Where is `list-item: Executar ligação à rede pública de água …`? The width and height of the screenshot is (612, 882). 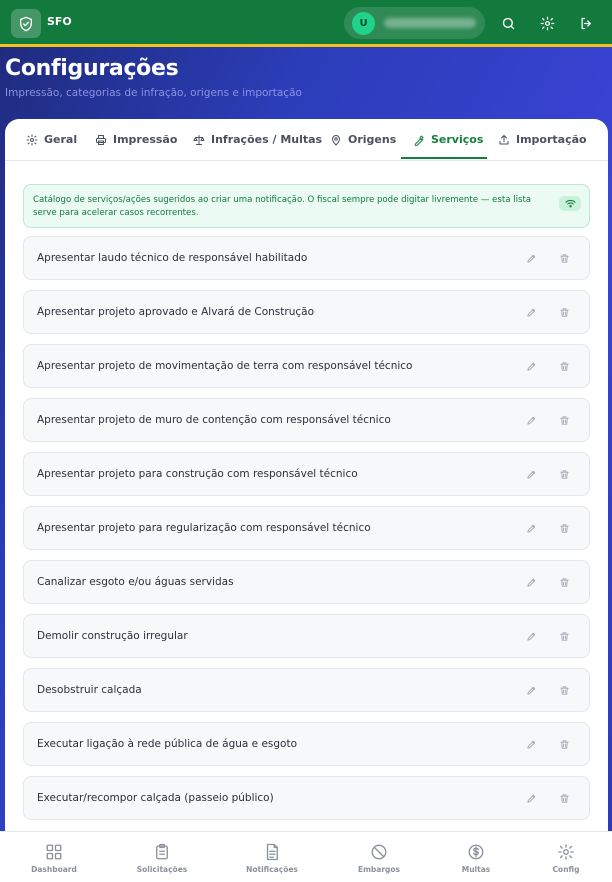
list-item: Executar ligação à rede pública de água … is located at coordinates (306, 744).